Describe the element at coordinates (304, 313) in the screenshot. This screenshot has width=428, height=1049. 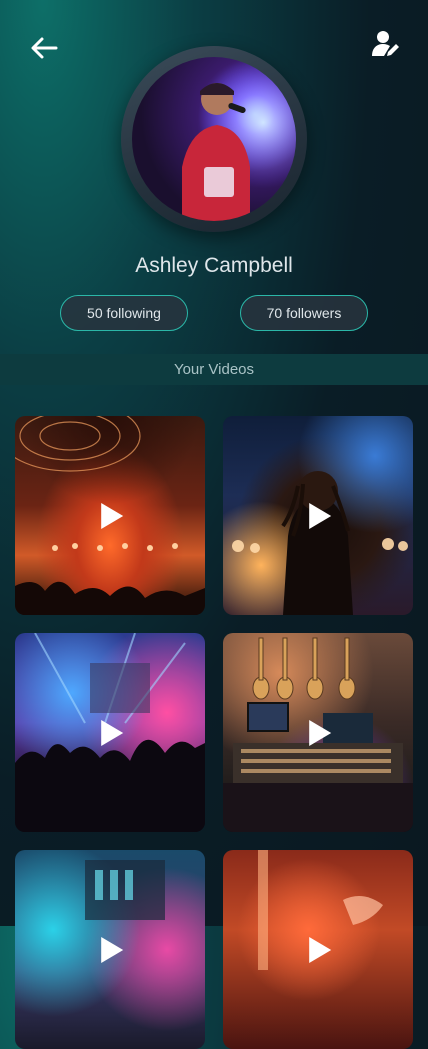
I see `followers-button: 70 followers` at that location.